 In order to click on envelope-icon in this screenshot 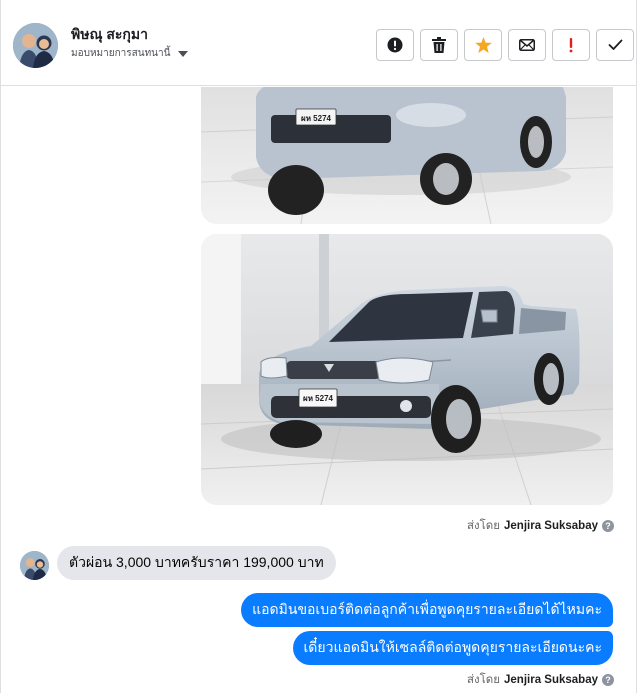, I will do `click(527, 45)`.